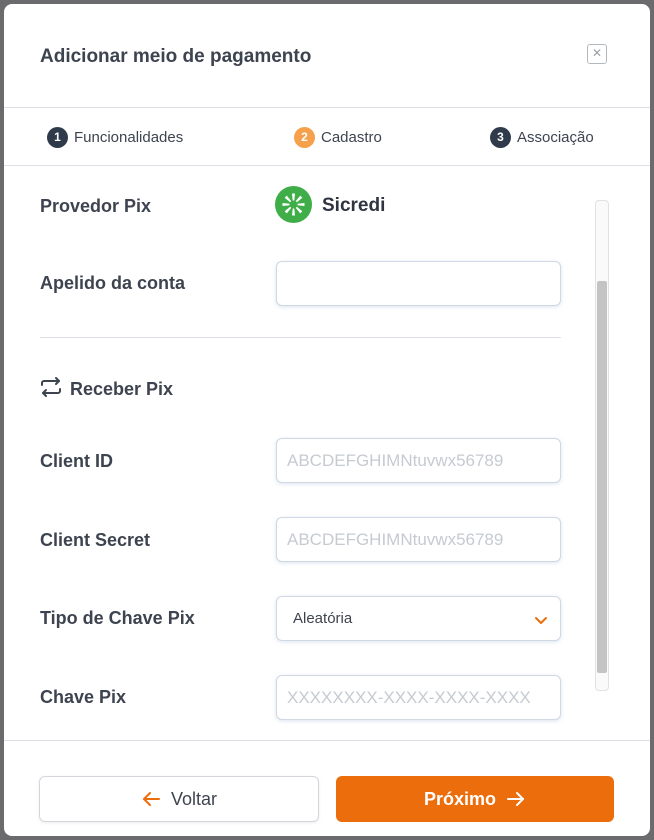  I want to click on step-associacao: 3 Associação, so click(542, 137).